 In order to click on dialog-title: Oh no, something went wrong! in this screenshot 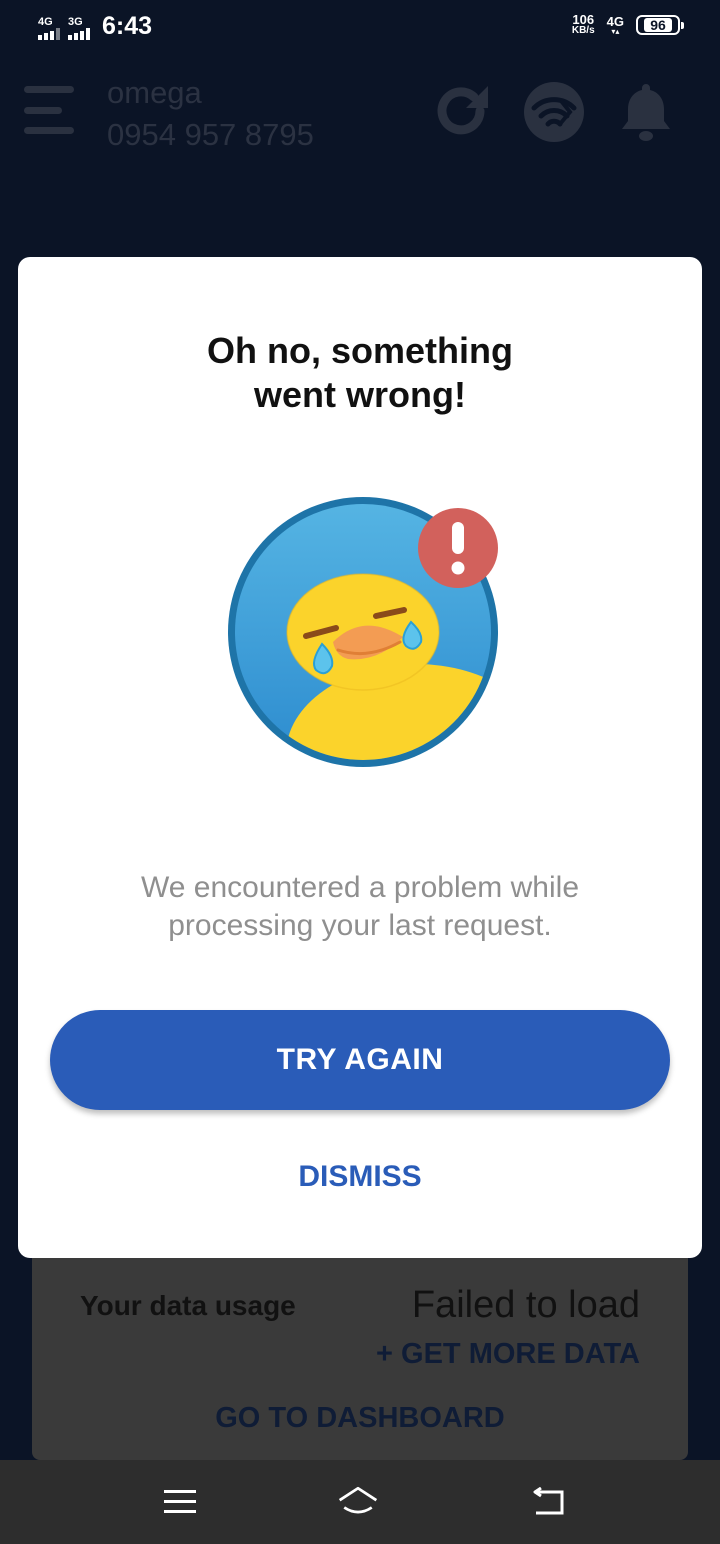, I will do `click(360, 373)`.